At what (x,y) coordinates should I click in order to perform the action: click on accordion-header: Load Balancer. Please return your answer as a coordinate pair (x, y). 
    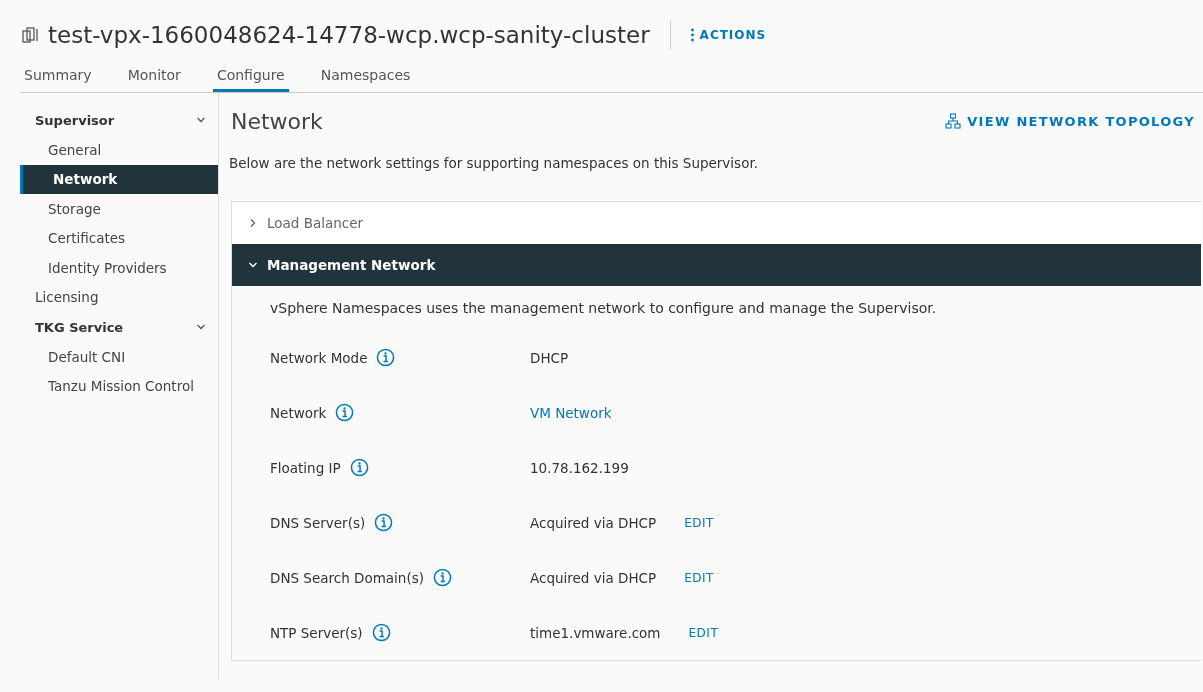
    Looking at the image, I should click on (716, 223).